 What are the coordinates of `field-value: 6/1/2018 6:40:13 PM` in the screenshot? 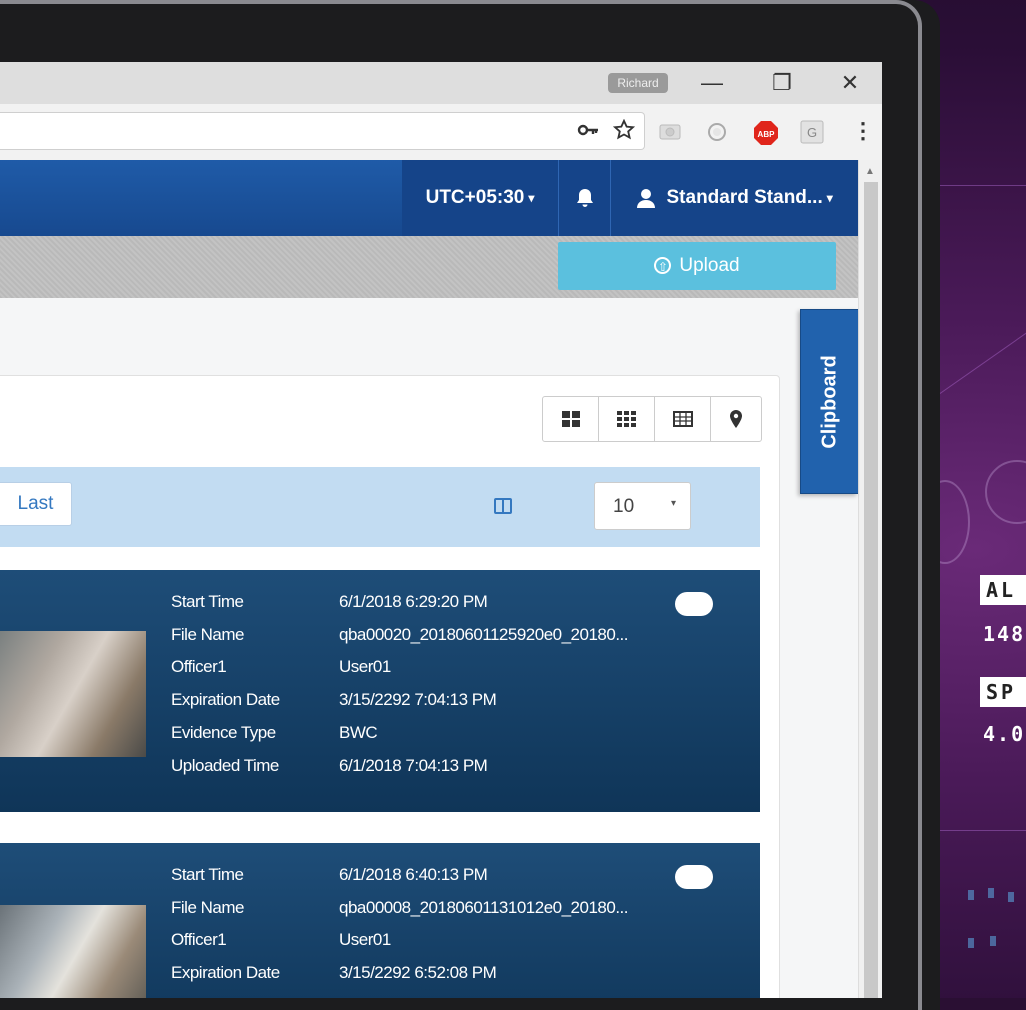 It's located at (413, 874).